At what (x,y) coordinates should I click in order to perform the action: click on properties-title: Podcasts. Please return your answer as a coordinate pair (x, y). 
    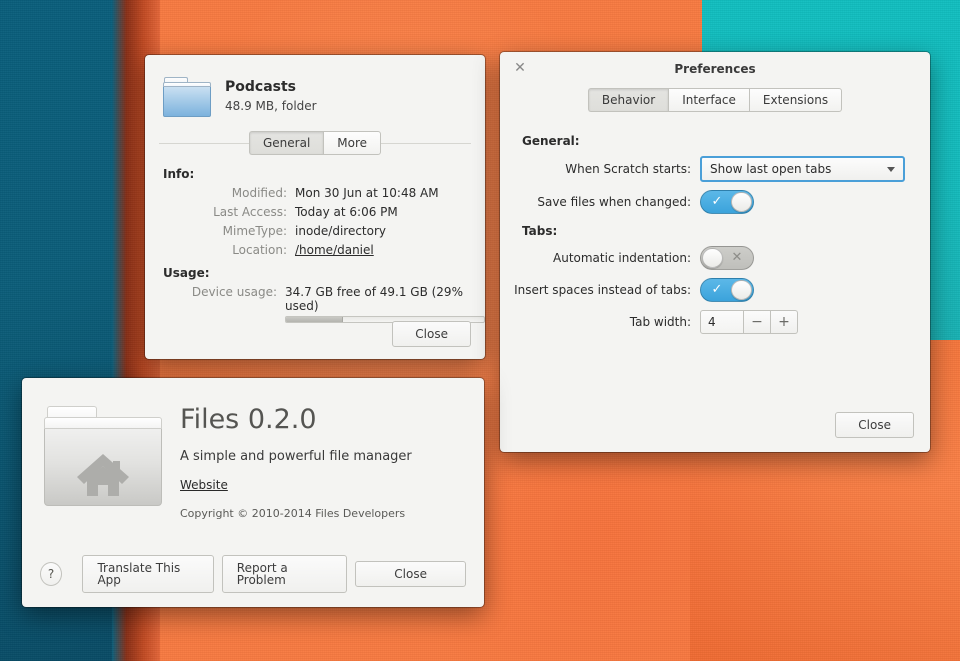
    Looking at the image, I should click on (261, 87).